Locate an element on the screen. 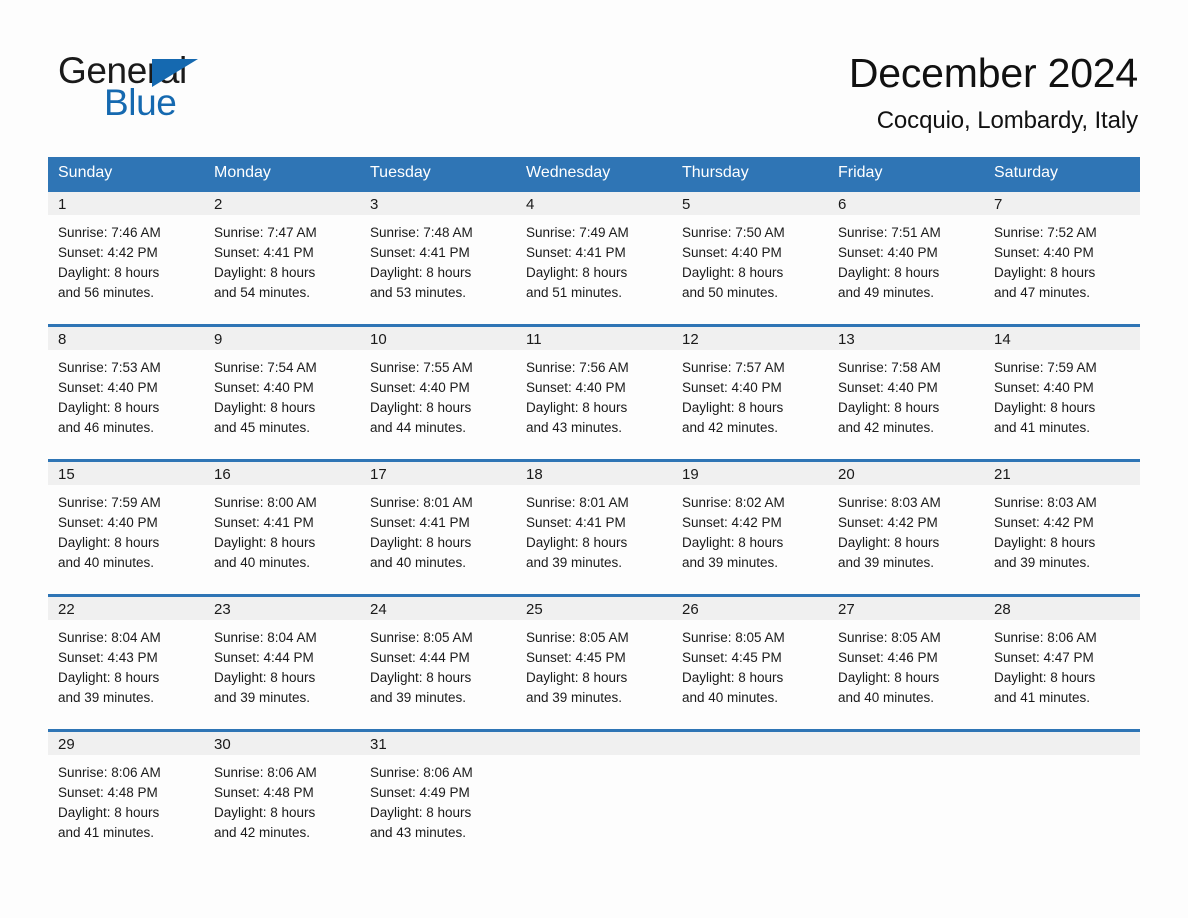  sunset-text: Sunset: 4:42 PM is located at coordinates (732, 522).